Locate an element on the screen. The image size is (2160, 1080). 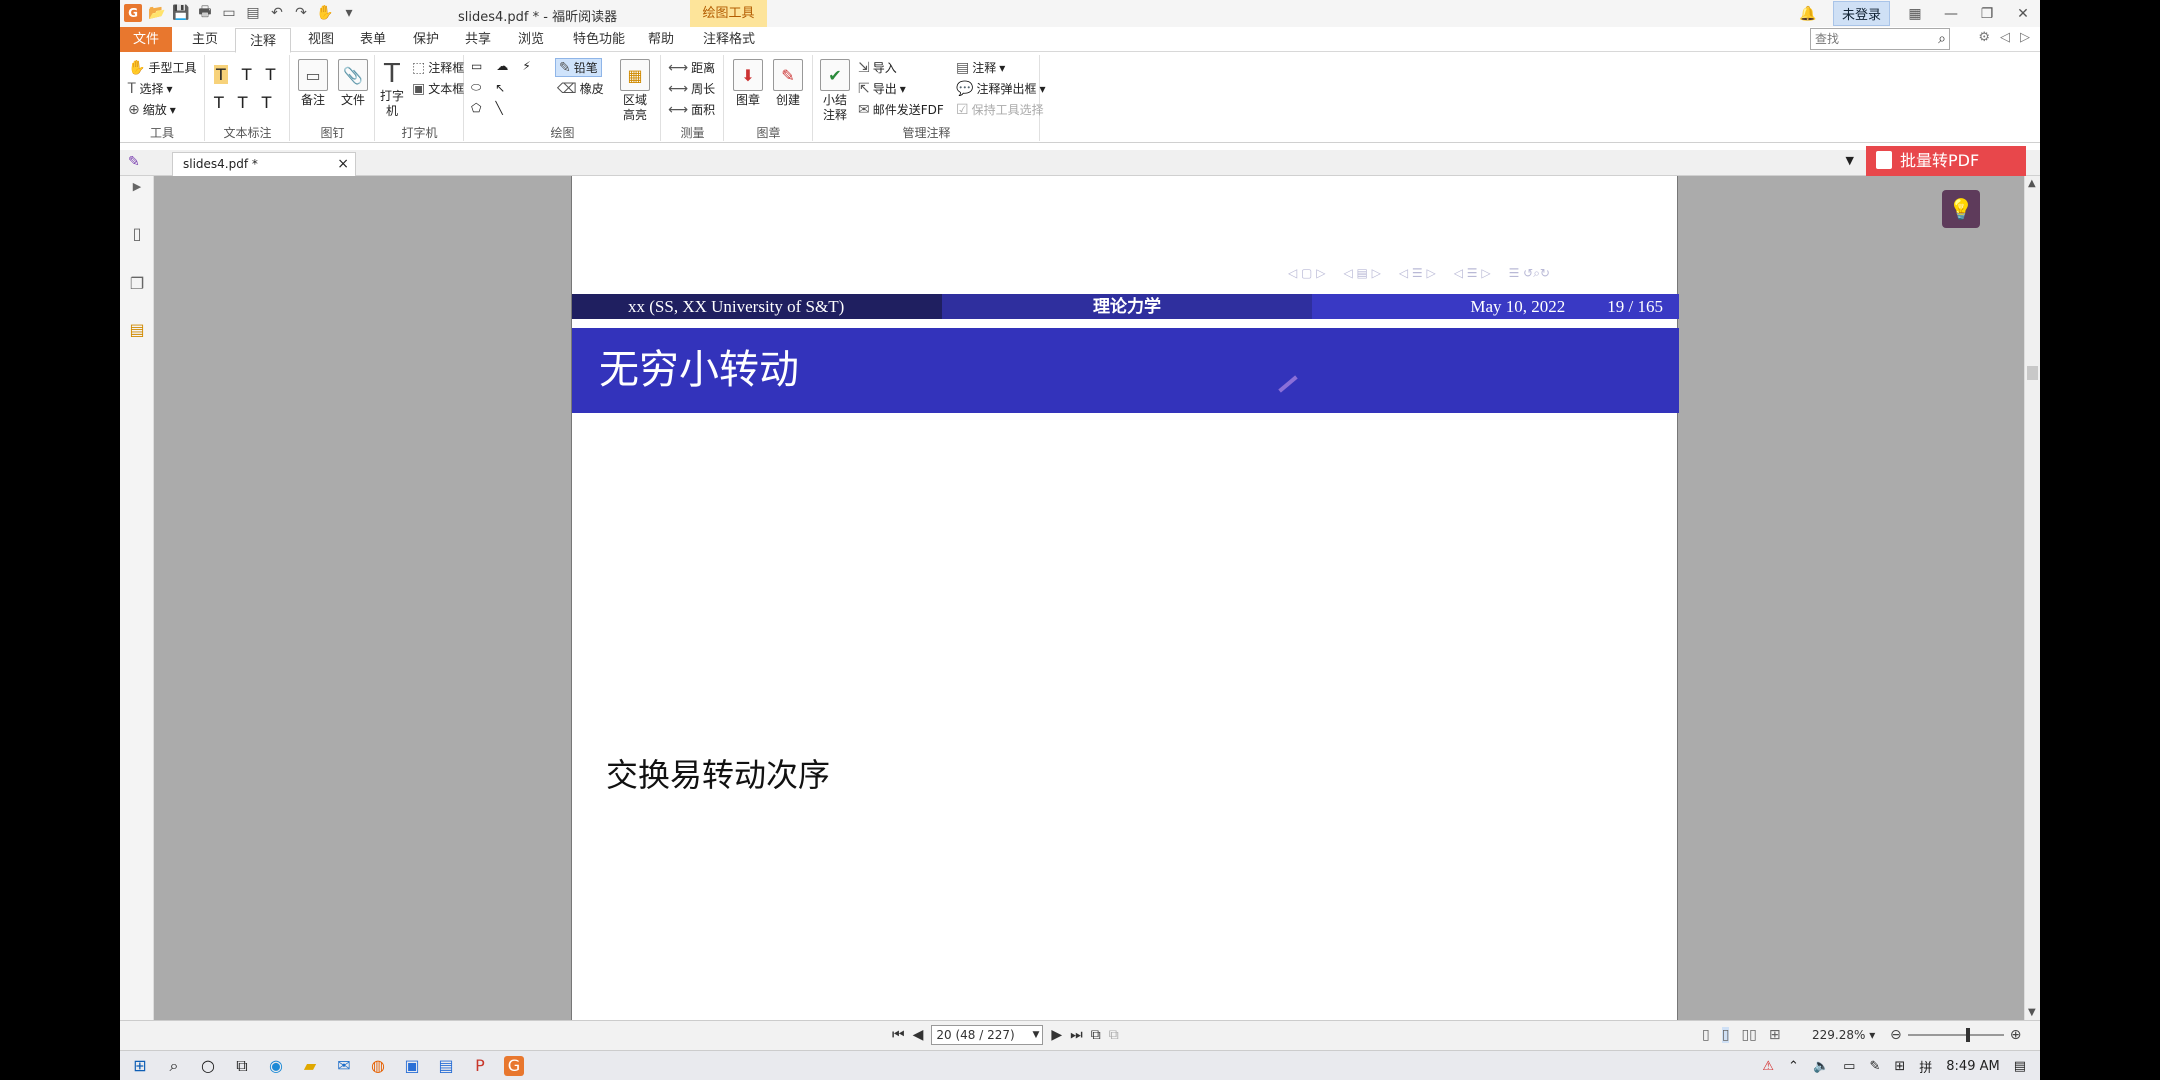
zoom-out-icon: ⊖ is located at coordinates (1896, 1035).